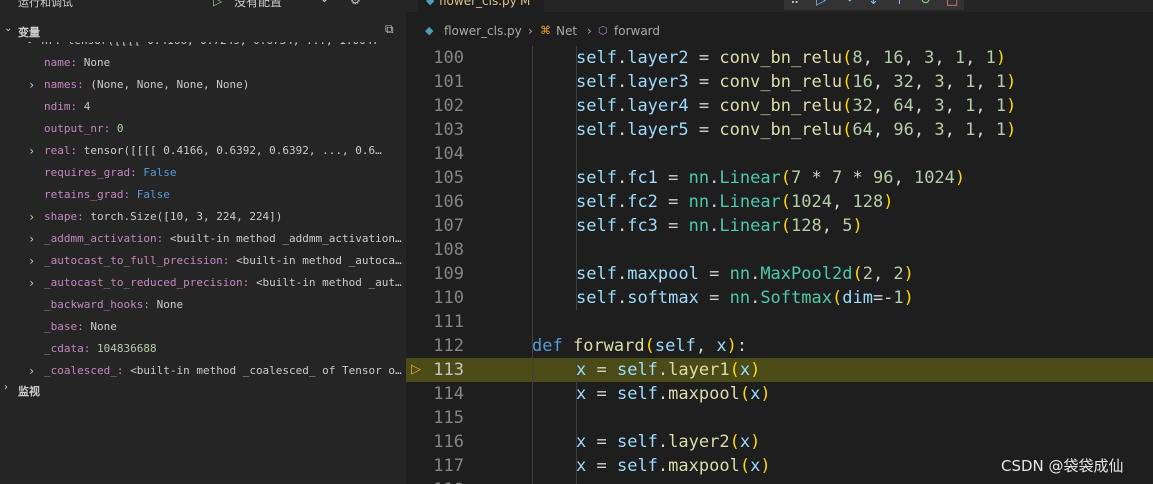 This screenshot has width=1153, height=484. Describe the element at coordinates (779, 394) in the screenshot. I see `code-line: 114 x = self.maxpool(x)` at that location.